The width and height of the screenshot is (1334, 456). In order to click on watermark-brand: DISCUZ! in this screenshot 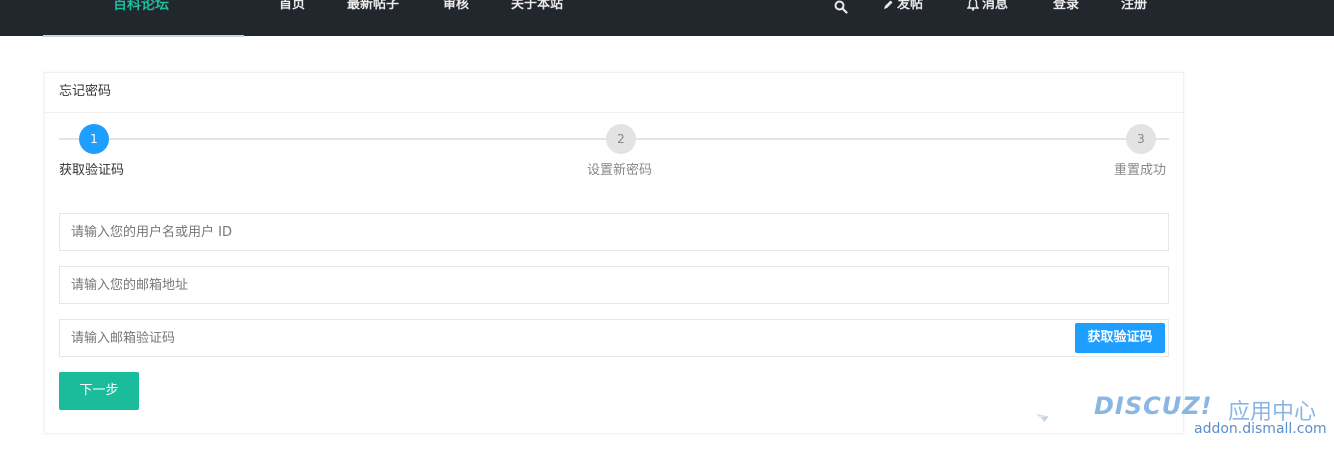, I will do `click(1153, 406)`.